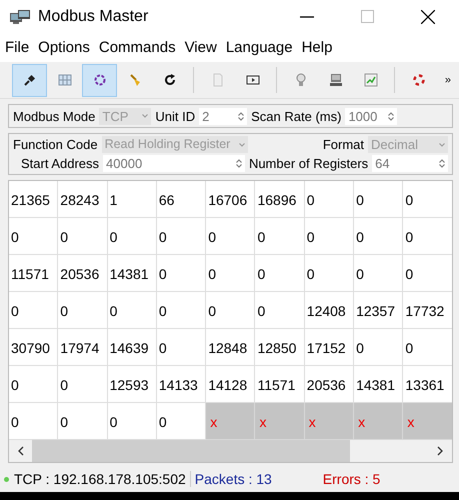 Image resolution: width=459 pixels, height=500 pixels. Describe the element at coordinates (217, 80) in the screenshot. I see `page-icon` at that location.